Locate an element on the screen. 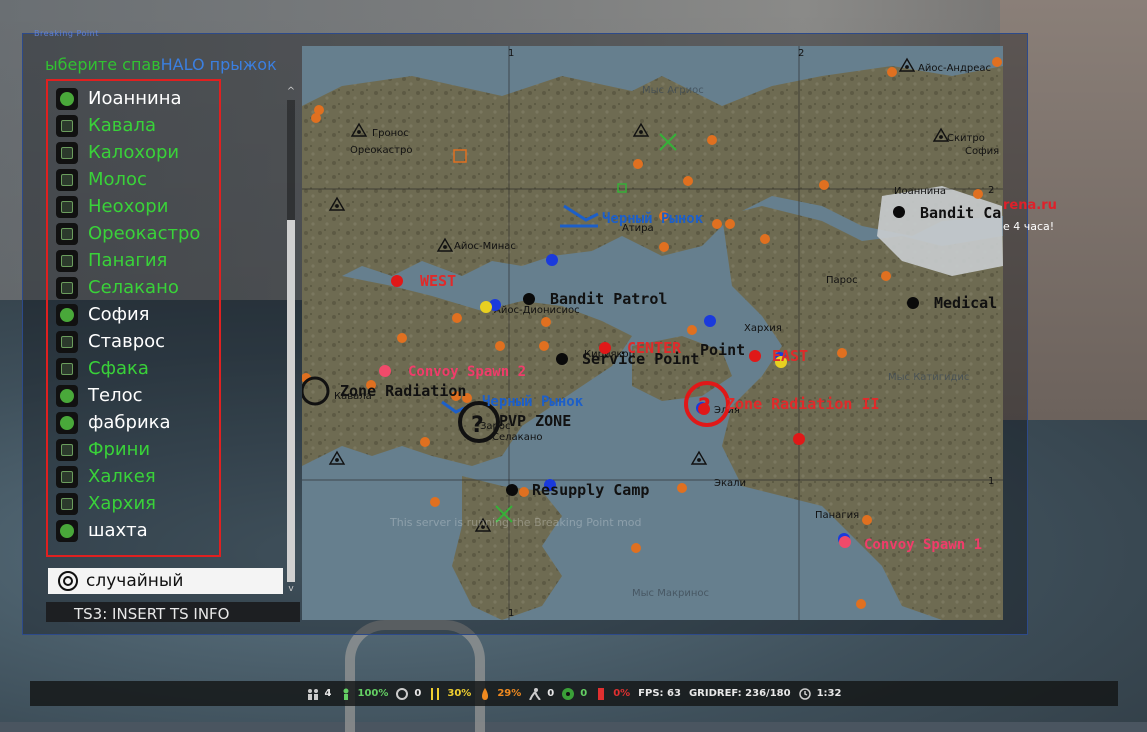 The height and width of the screenshot is (732, 1147). town-label: Парос is located at coordinates (842, 280).